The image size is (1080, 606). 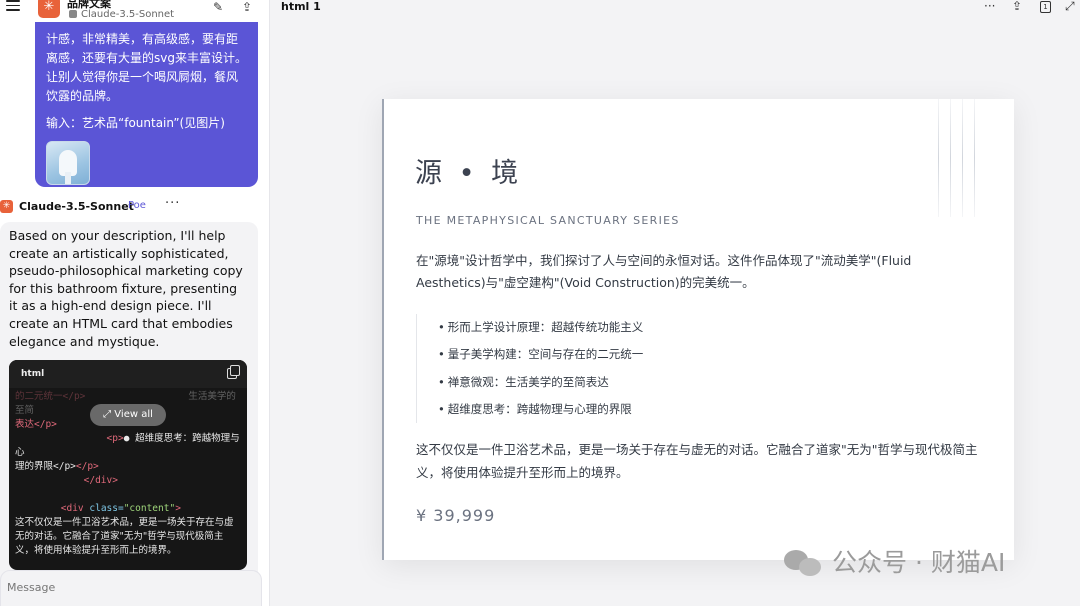 What do you see at coordinates (178, 508) in the screenshot?
I see `code-tag: >` at bounding box center [178, 508].